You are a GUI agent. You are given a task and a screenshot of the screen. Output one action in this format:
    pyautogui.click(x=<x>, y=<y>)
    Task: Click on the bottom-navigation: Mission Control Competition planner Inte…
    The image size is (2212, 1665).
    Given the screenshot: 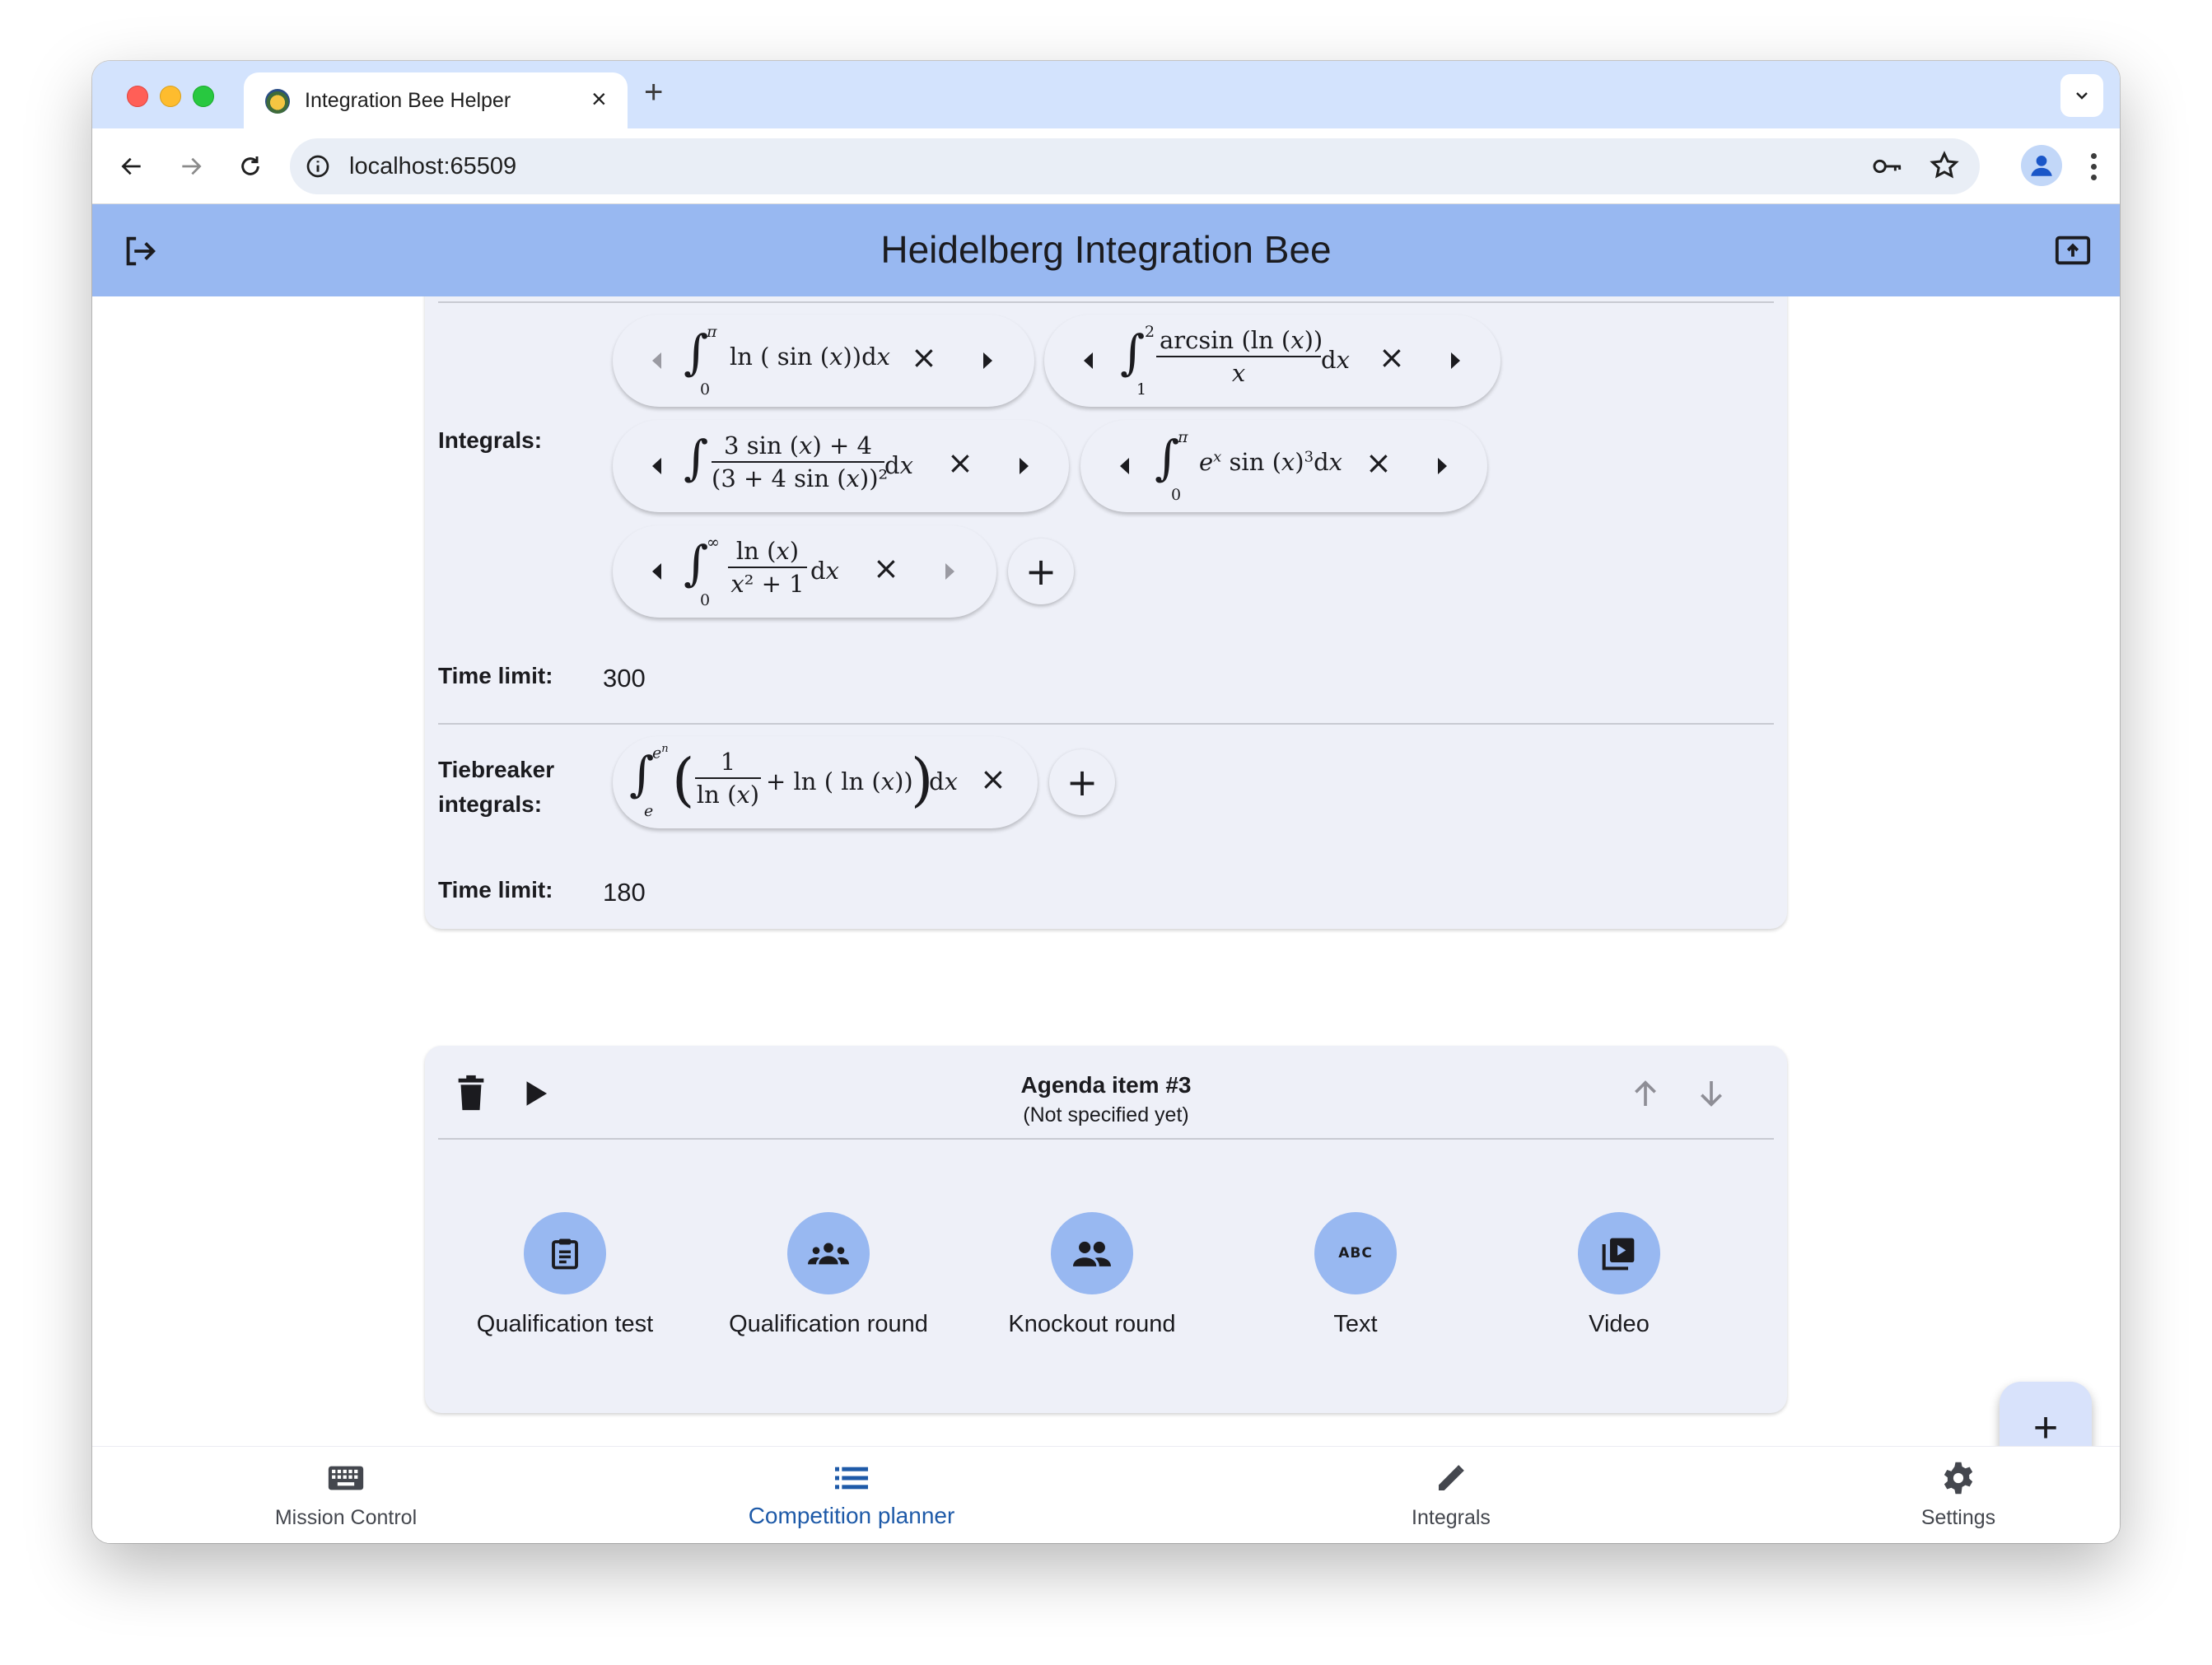 What is the action you would take?
    pyautogui.click(x=1106, y=1494)
    